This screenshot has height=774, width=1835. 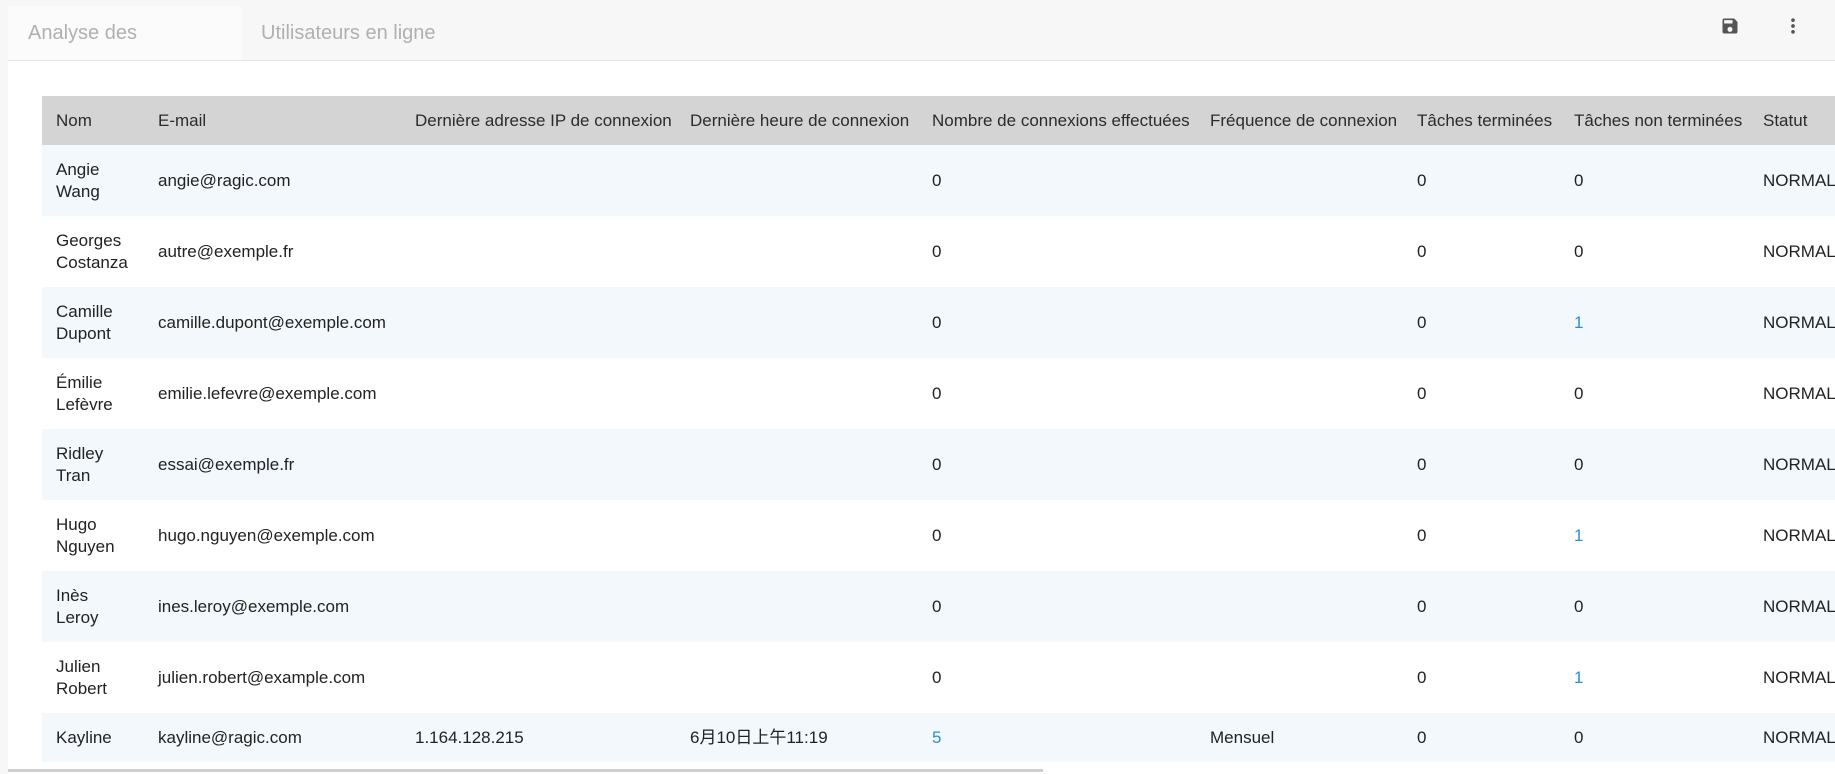 What do you see at coordinates (1481, 120) in the screenshot?
I see `col-header-tasks-done: Tâches terminées` at bounding box center [1481, 120].